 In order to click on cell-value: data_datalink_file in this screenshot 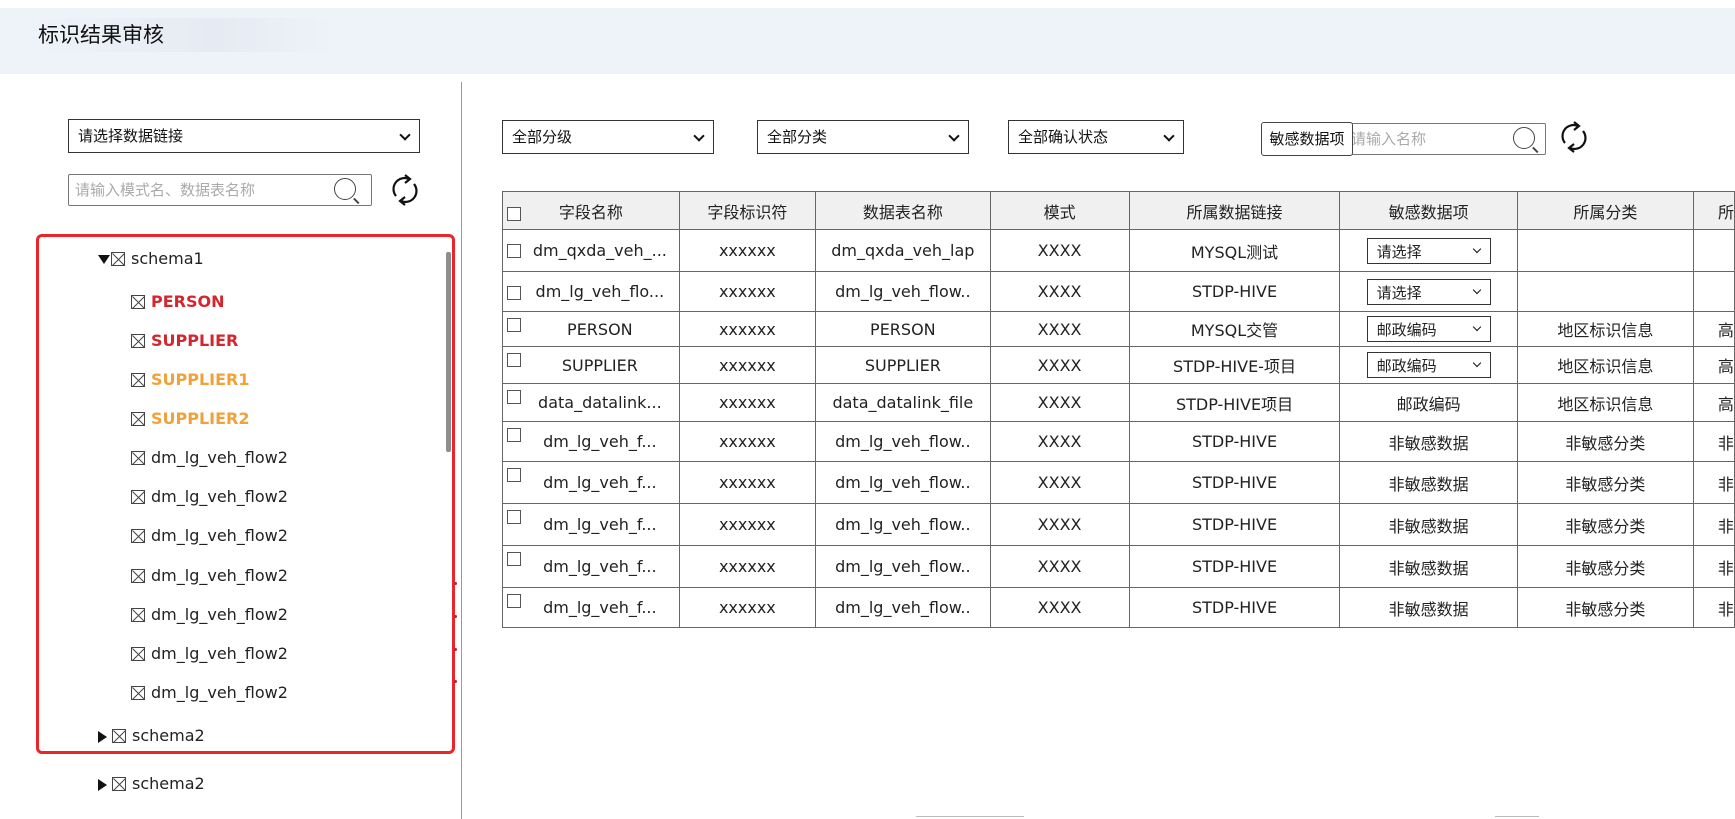, I will do `click(903, 402)`.